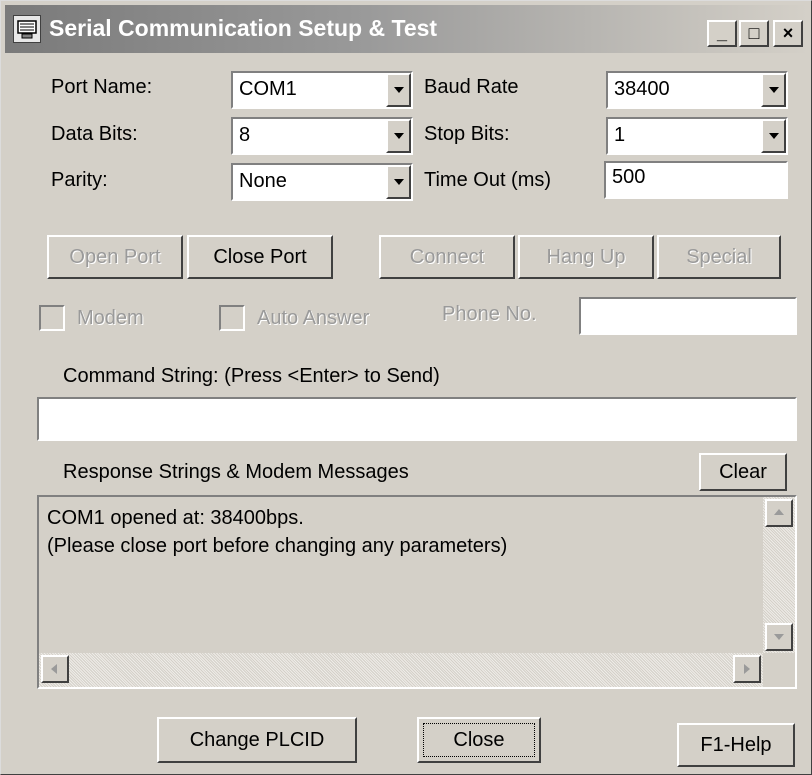 The height and width of the screenshot is (775, 812). Describe the element at coordinates (232, 318) in the screenshot. I see `auto-answer-checkbox` at that location.